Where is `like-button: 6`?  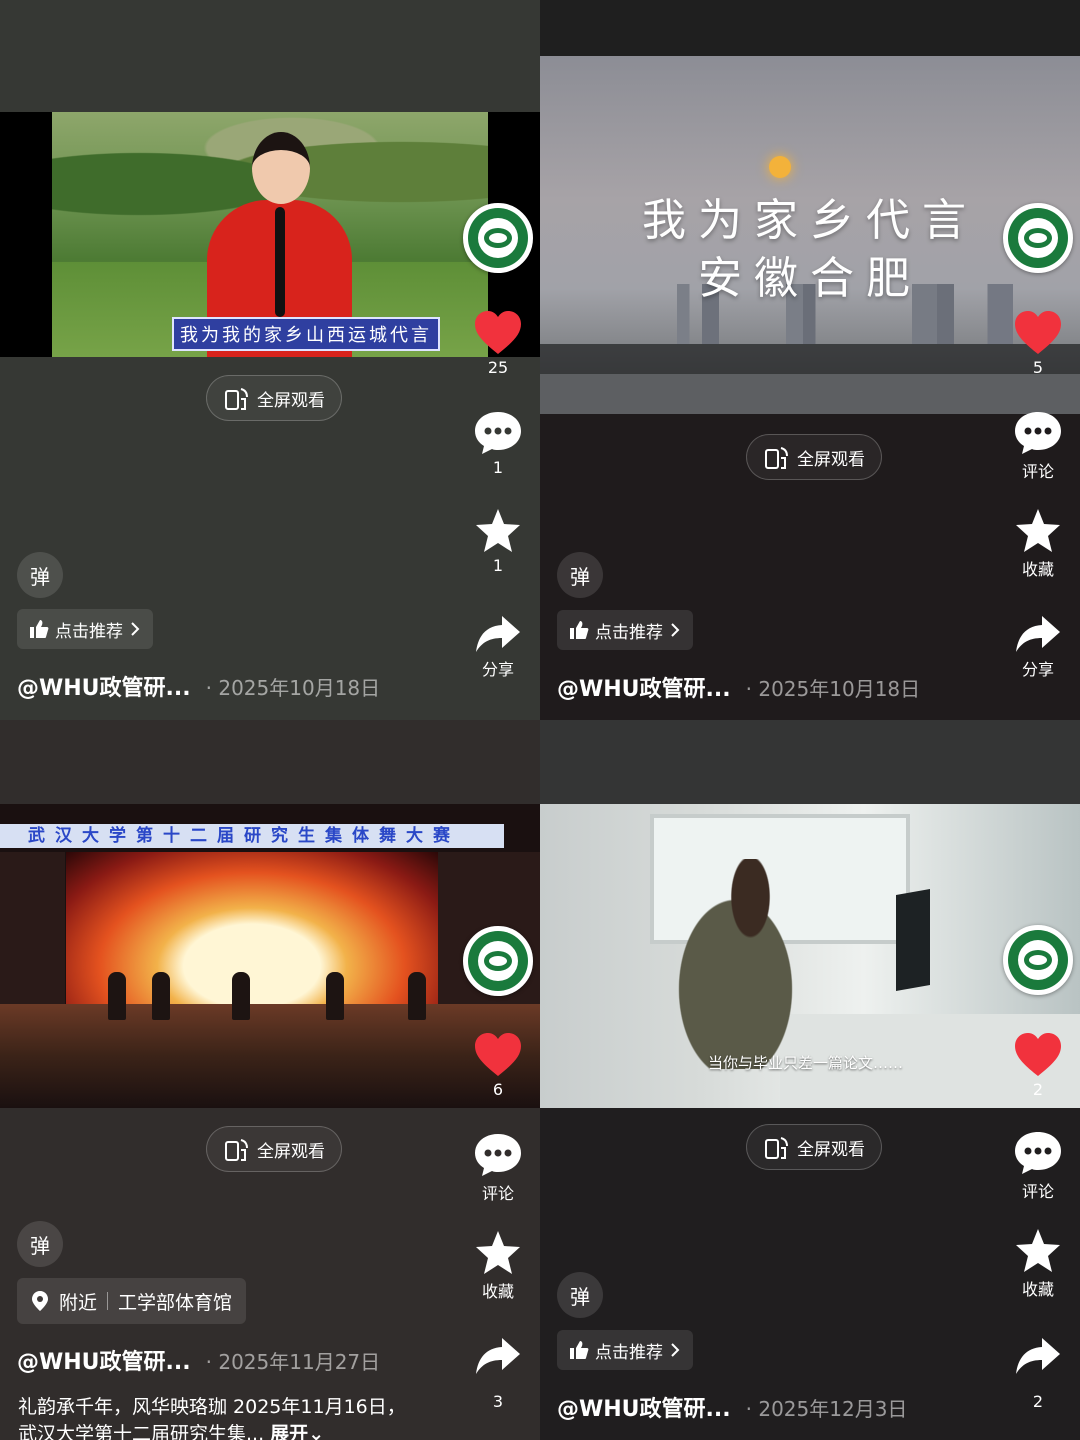 like-button: 6 is located at coordinates (498, 1065).